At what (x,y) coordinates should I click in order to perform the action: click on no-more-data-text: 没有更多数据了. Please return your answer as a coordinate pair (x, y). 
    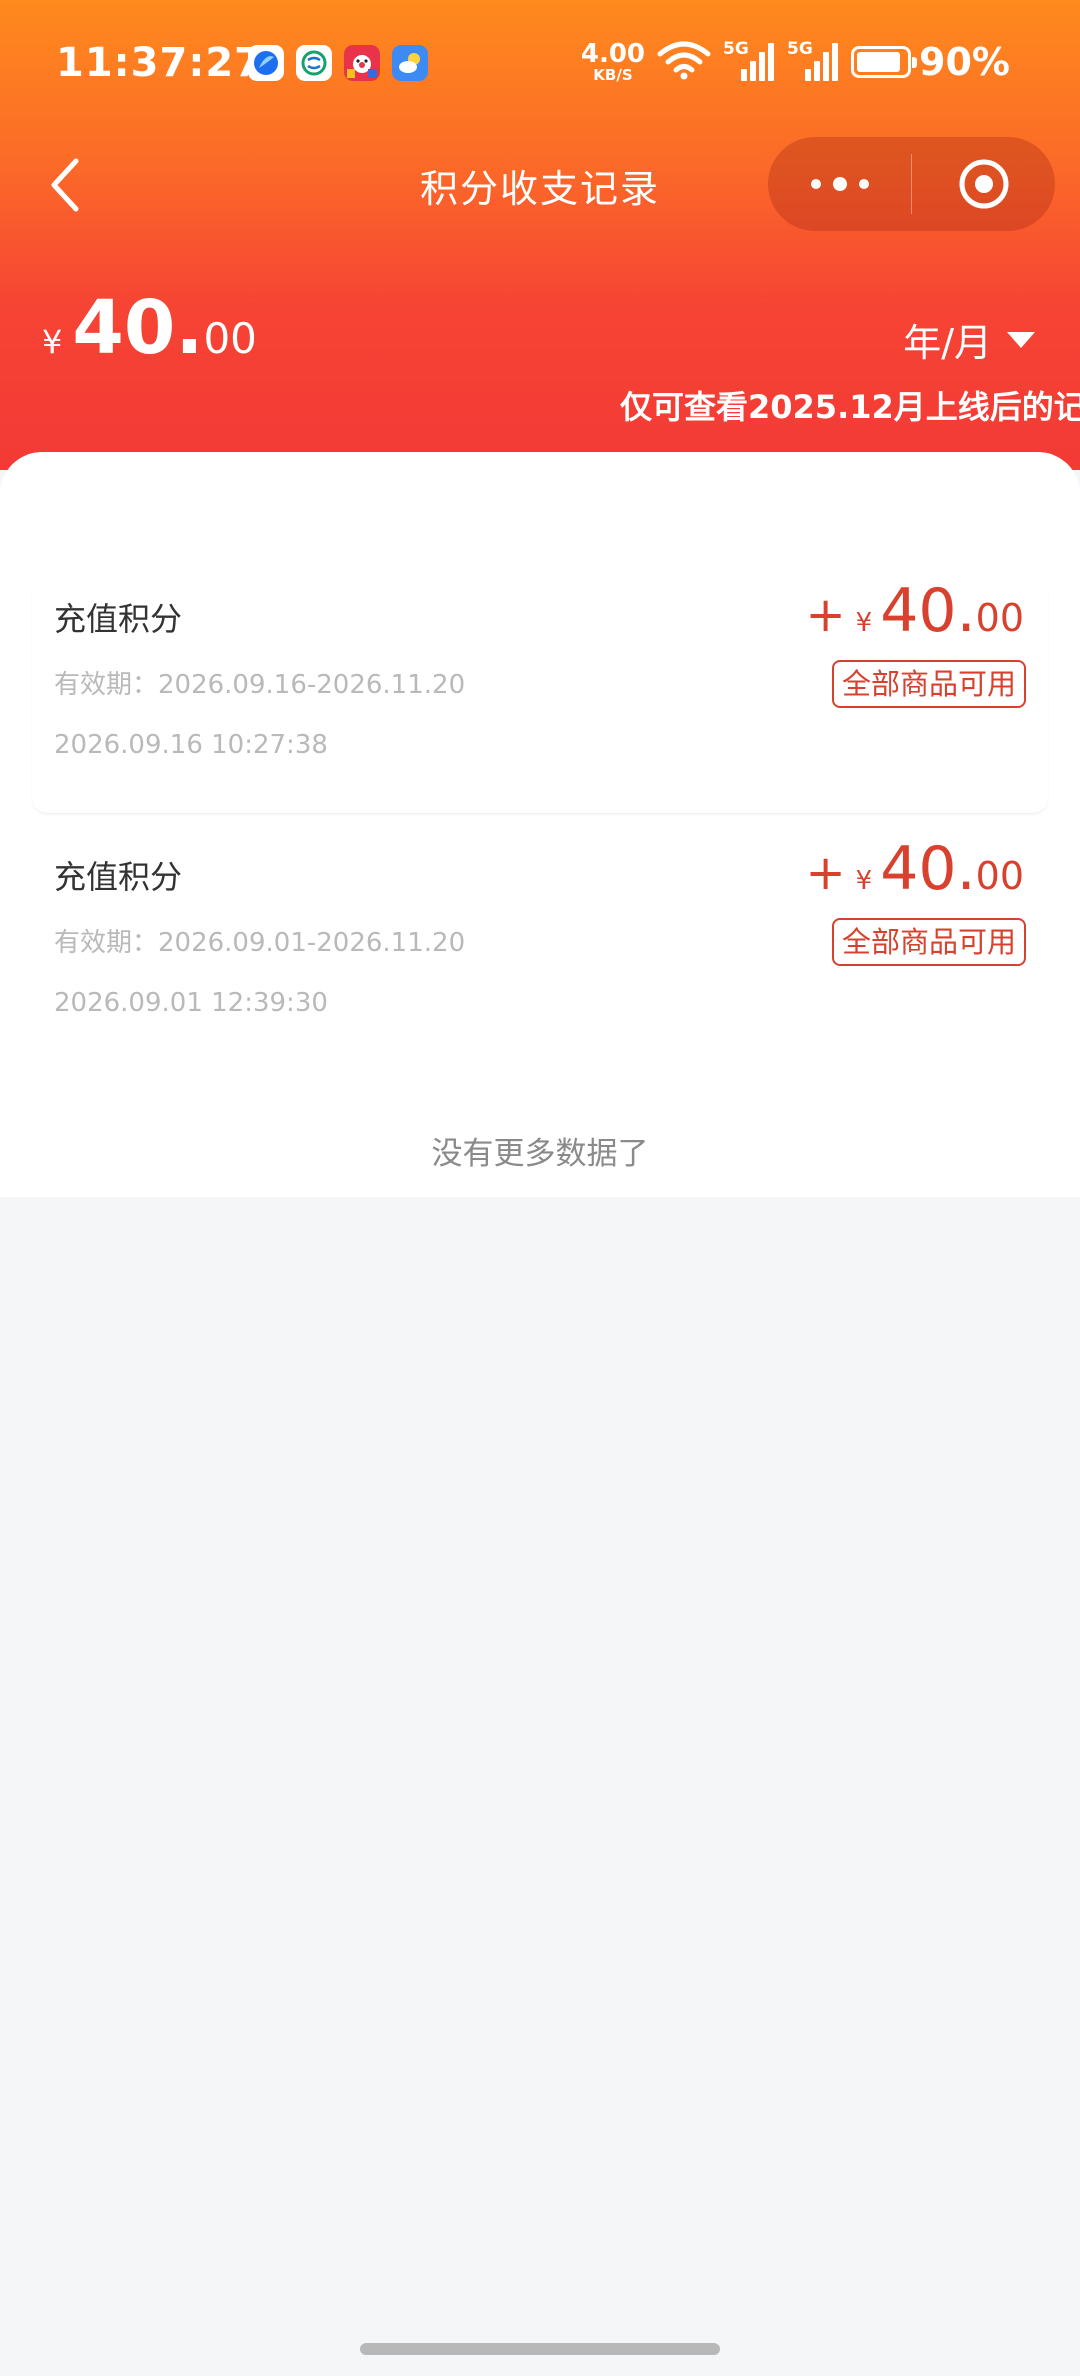
    Looking at the image, I should click on (540, 1154).